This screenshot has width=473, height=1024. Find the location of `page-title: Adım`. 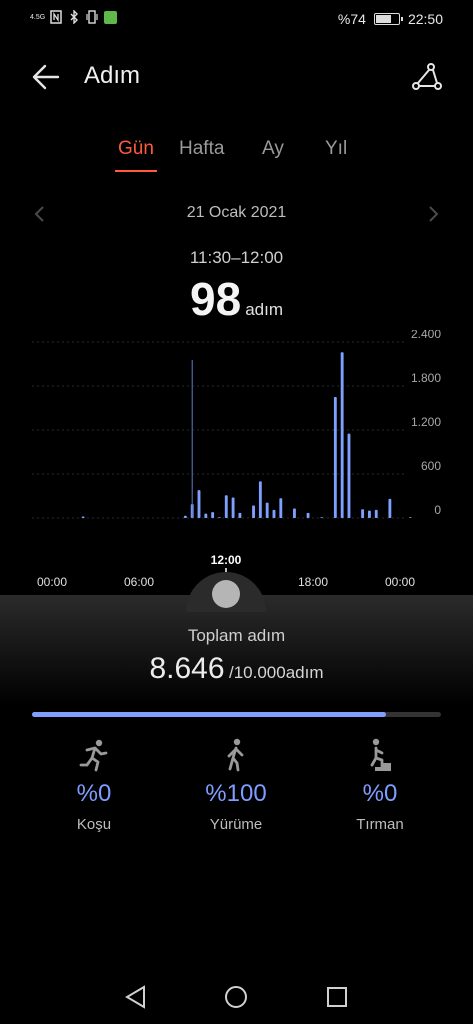

page-title: Adım is located at coordinates (112, 75).